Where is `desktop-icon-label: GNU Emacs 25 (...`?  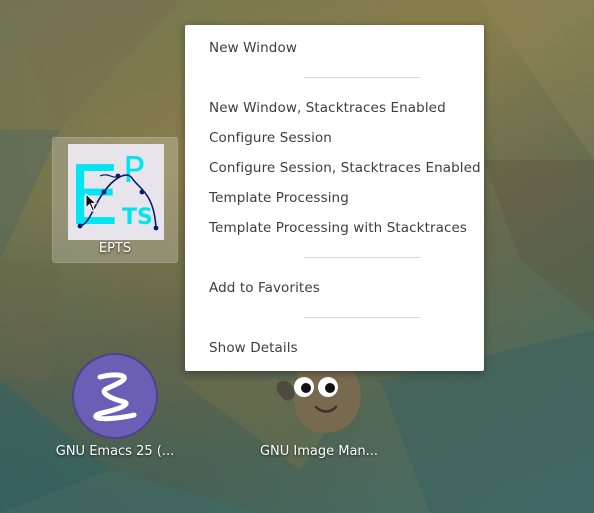
desktop-icon-label: GNU Emacs 25 (... is located at coordinates (115, 451).